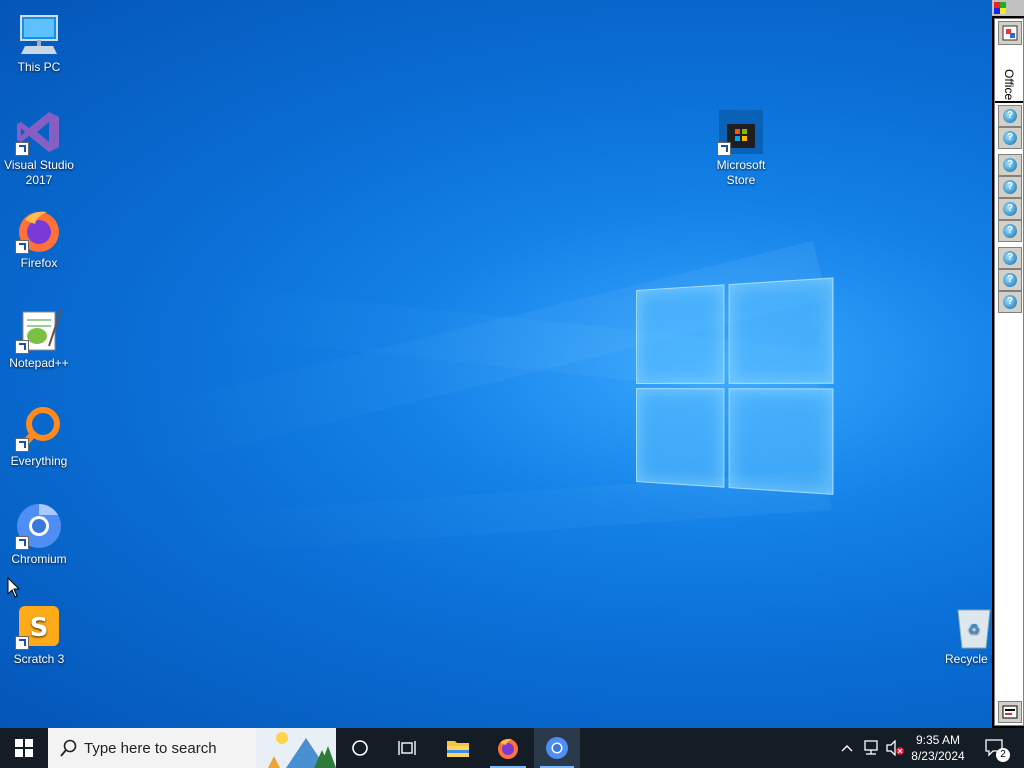 This screenshot has height=768, width=1024. I want to click on store-icon, so click(741, 132).